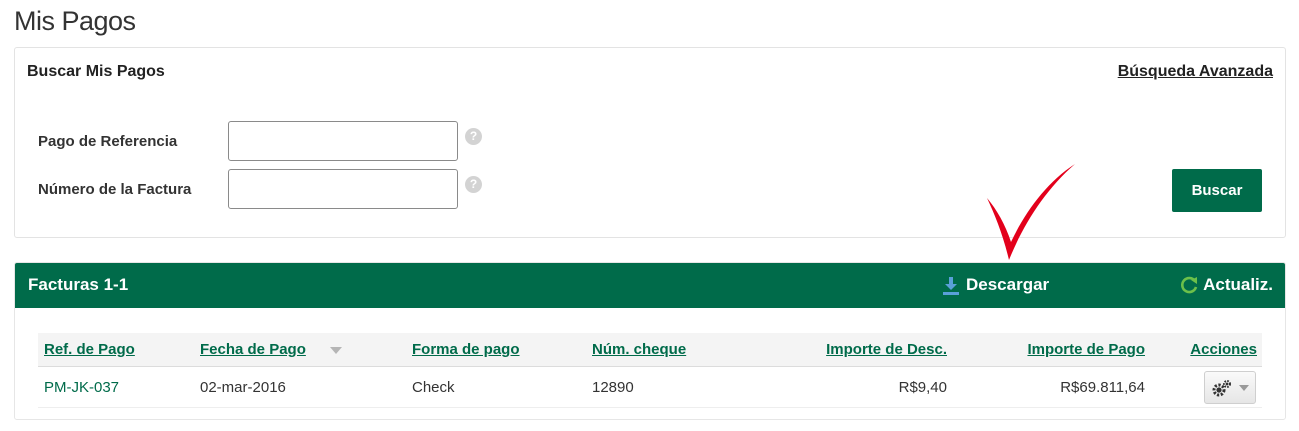  What do you see at coordinates (1223, 349) in the screenshot?
I see `column-header-actions: Acciones` at bounding box center [1223, 349].